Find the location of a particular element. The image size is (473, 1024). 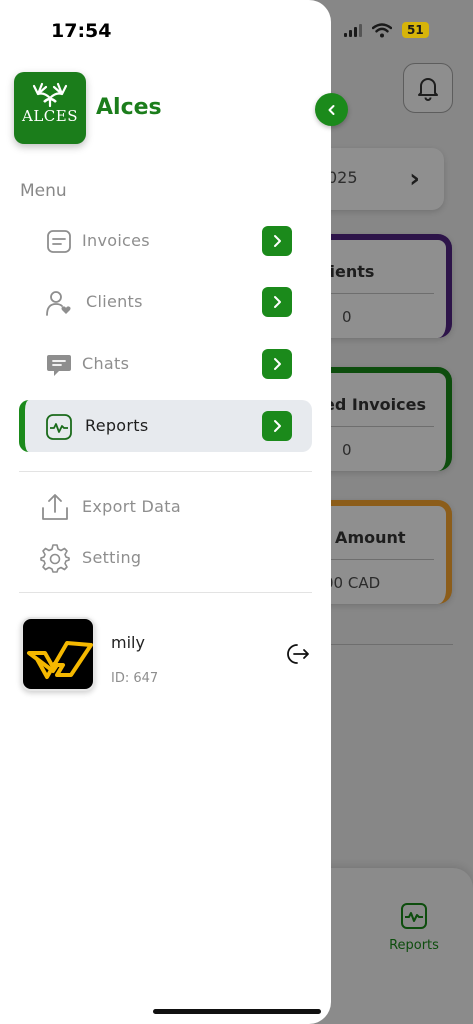

chevron-left-icon is located at coordinates (331, 109).